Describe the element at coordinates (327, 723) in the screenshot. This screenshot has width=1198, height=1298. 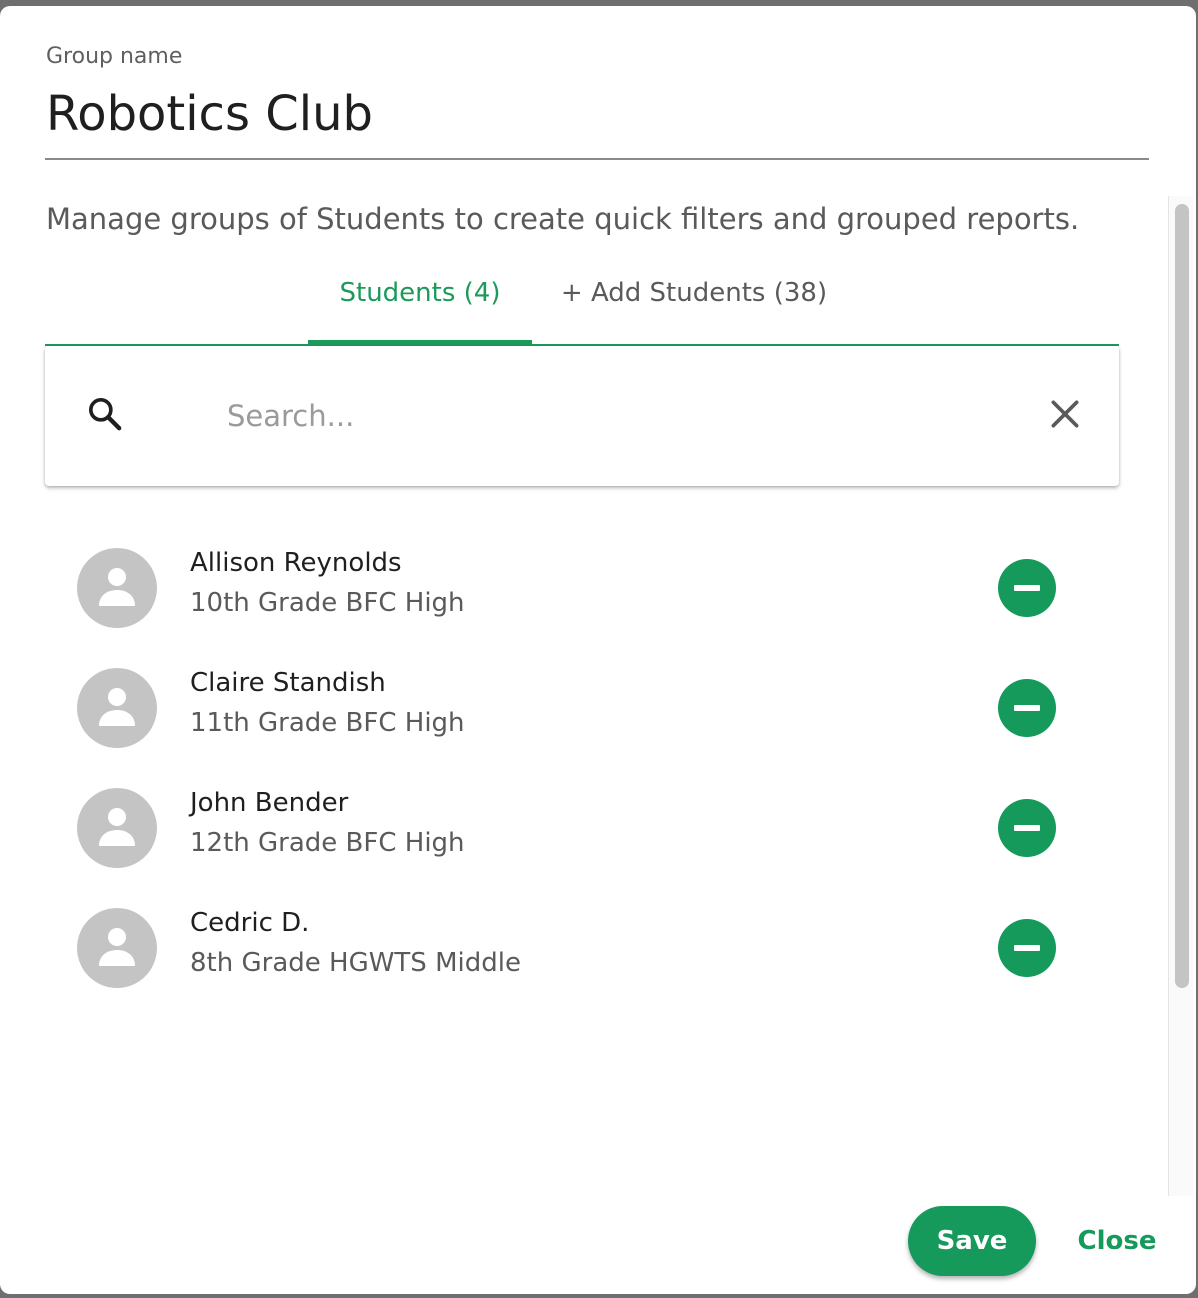
I see `student-detail: 11th Grade BFC High` at that location.